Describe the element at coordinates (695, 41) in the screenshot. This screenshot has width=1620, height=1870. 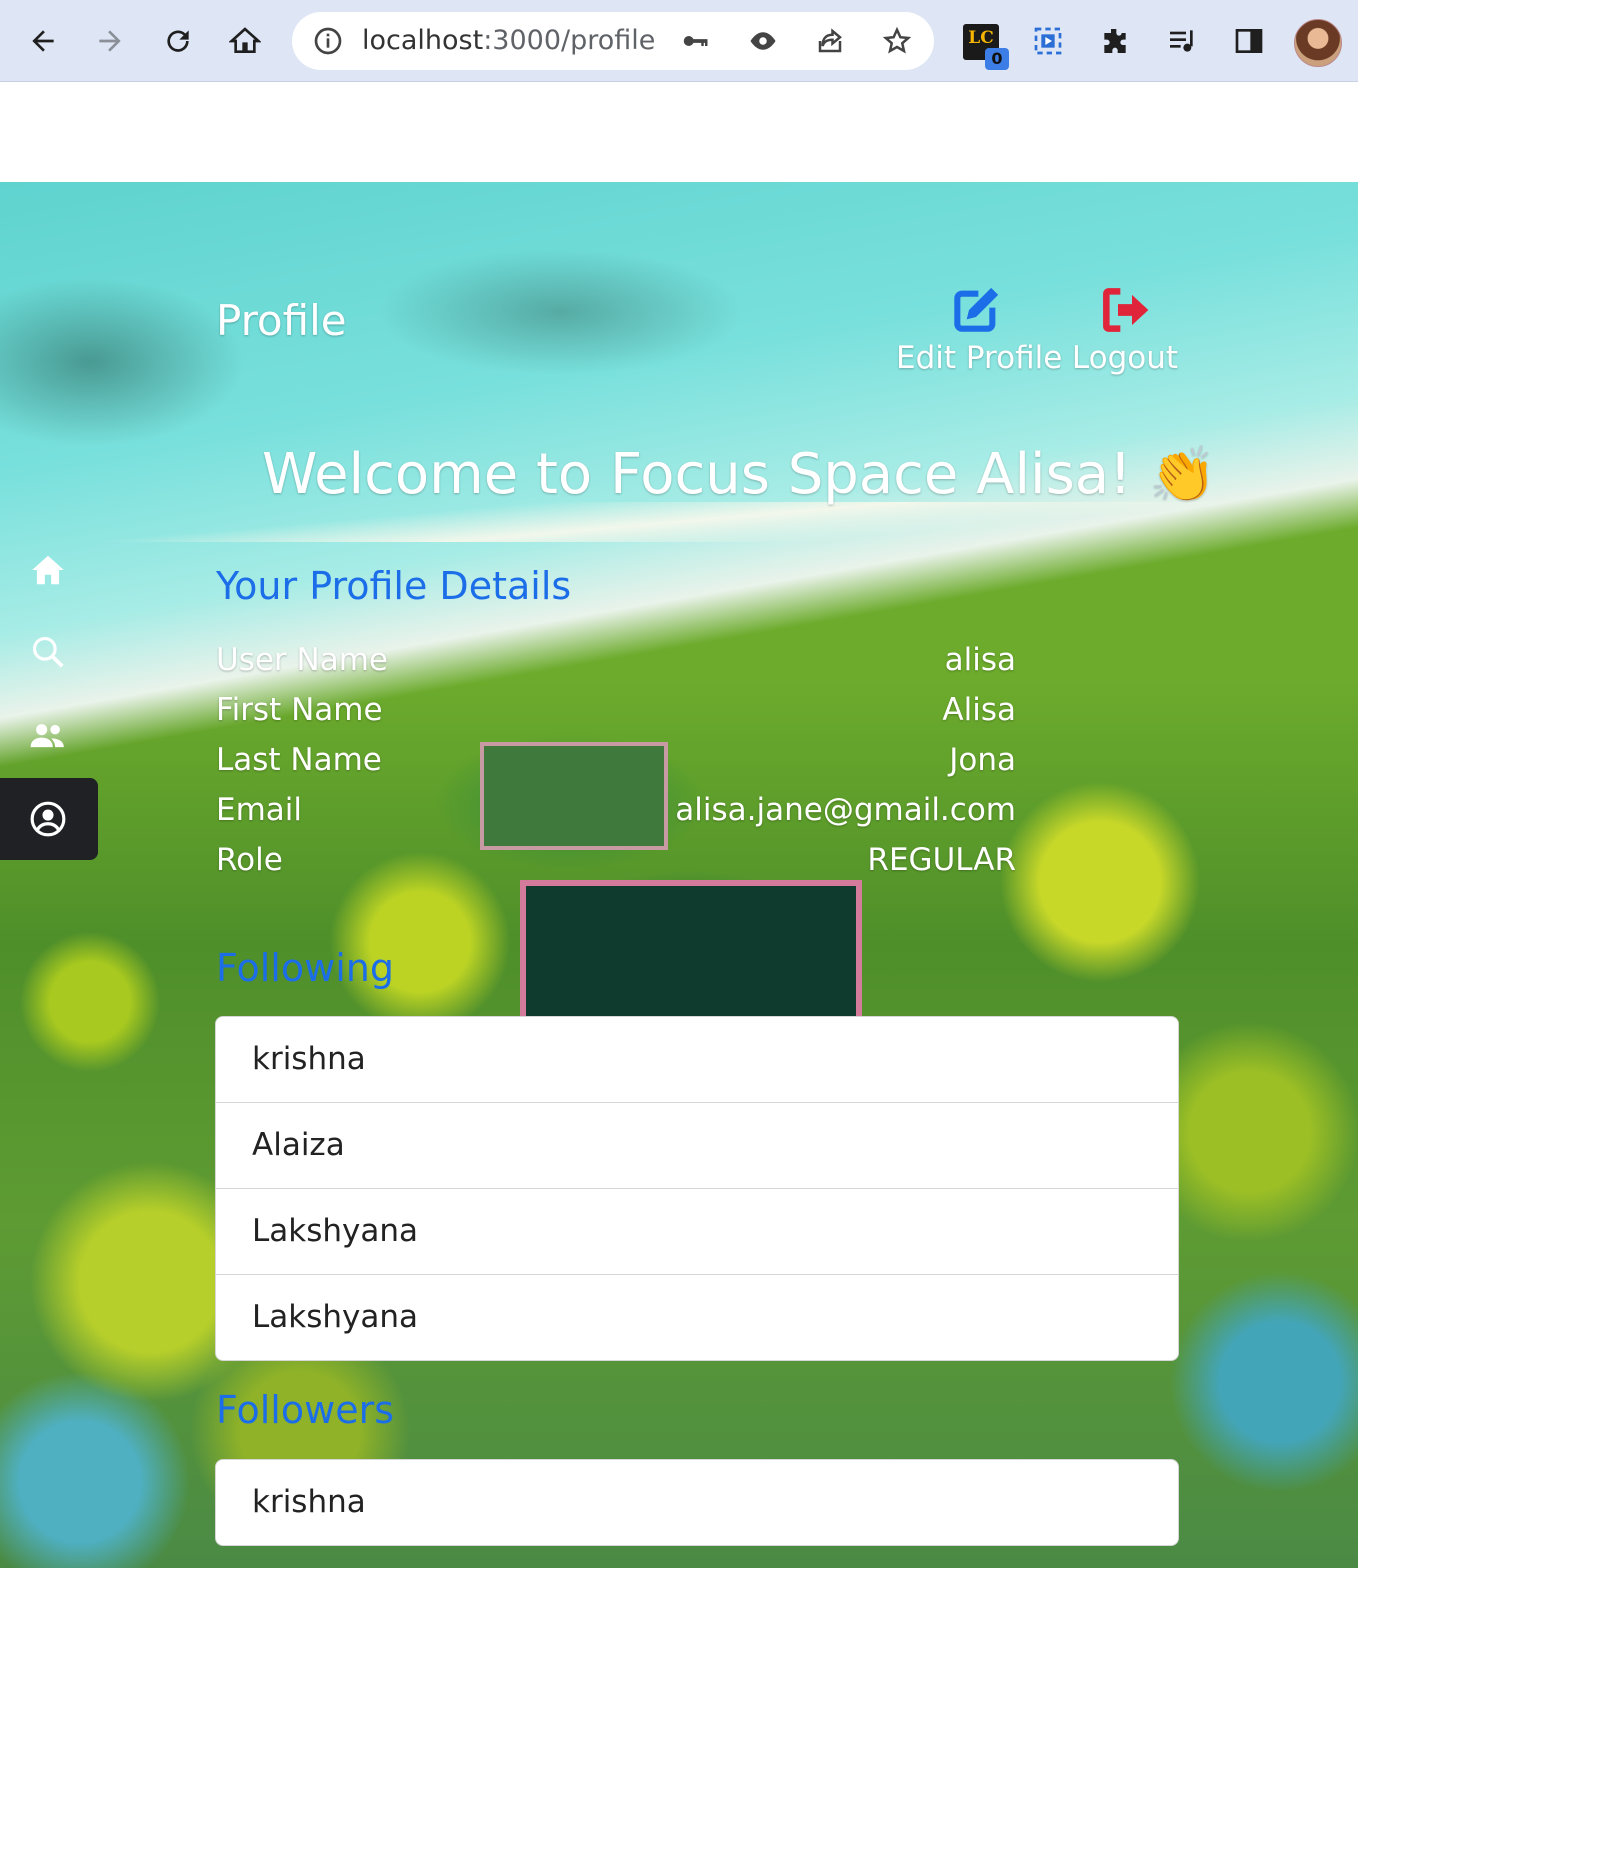
I see `key-icon` at that location.